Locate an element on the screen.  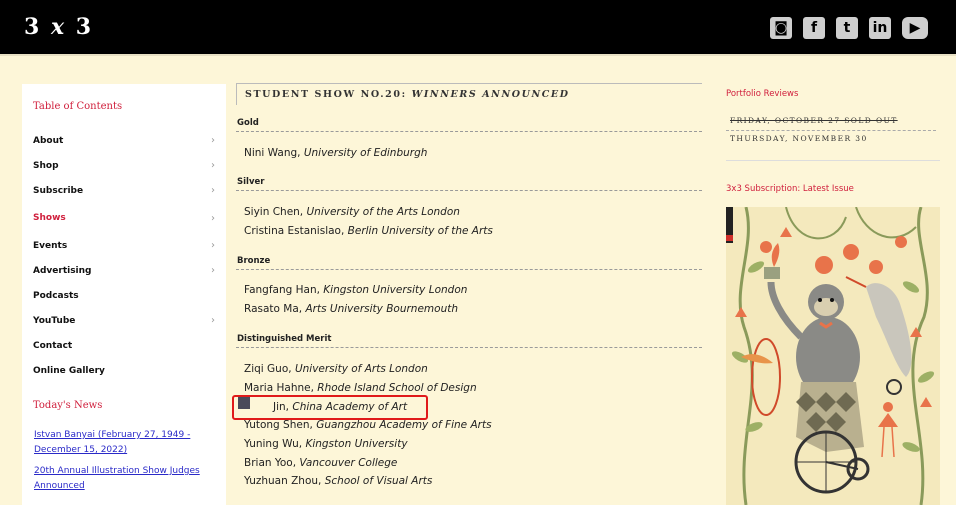
winner-school: Vancouver College is located at coordinates (348, 463).